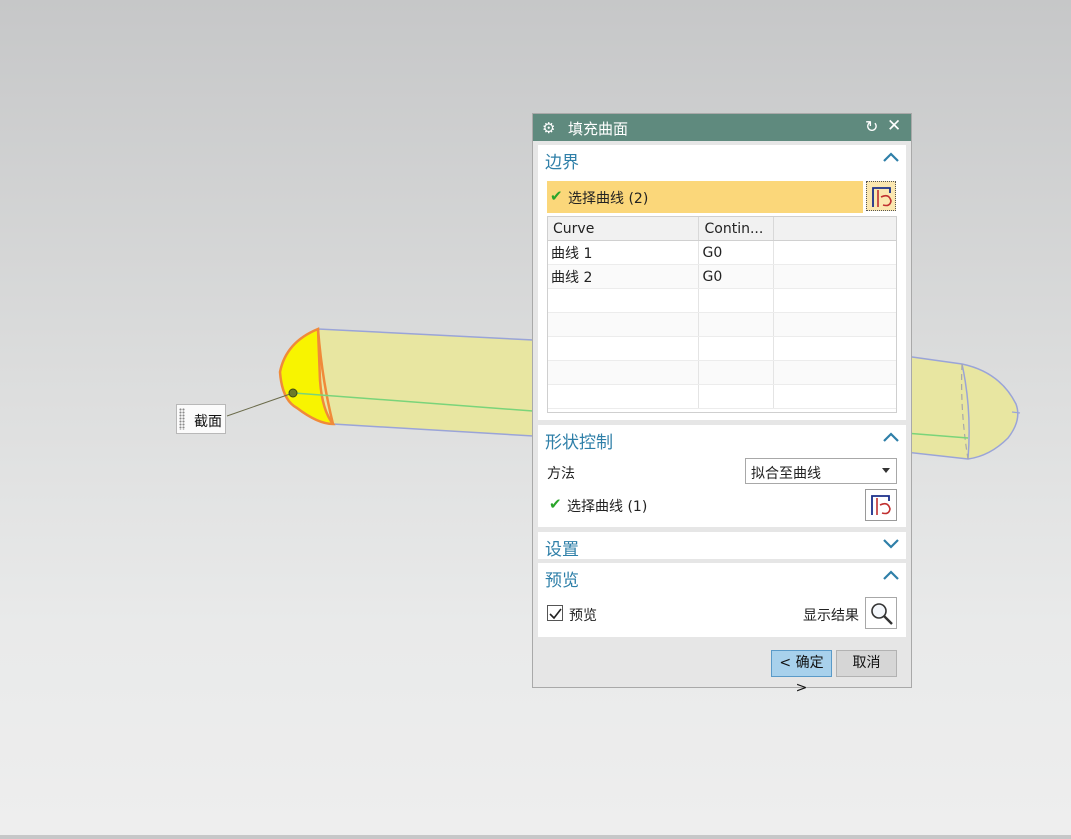 The height and width of the screenshot is (839, 1071). What do you see at coordinates (293, 393) in the screenshot?
I see `section-point` at bounding box center [293, 393].